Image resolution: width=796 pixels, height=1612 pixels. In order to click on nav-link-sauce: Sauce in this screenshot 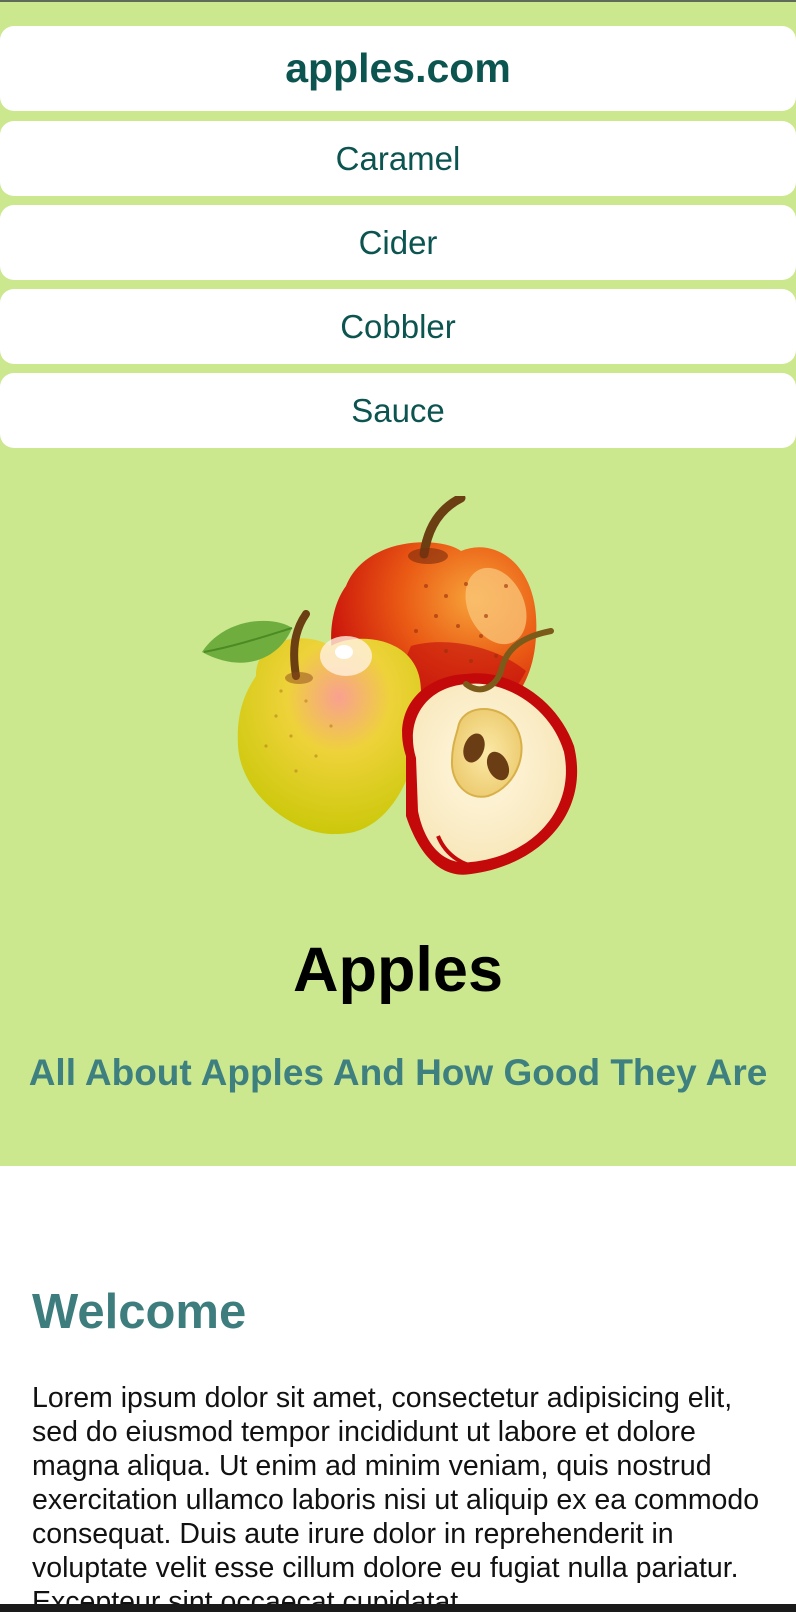, I will do `click(398, 410)`.